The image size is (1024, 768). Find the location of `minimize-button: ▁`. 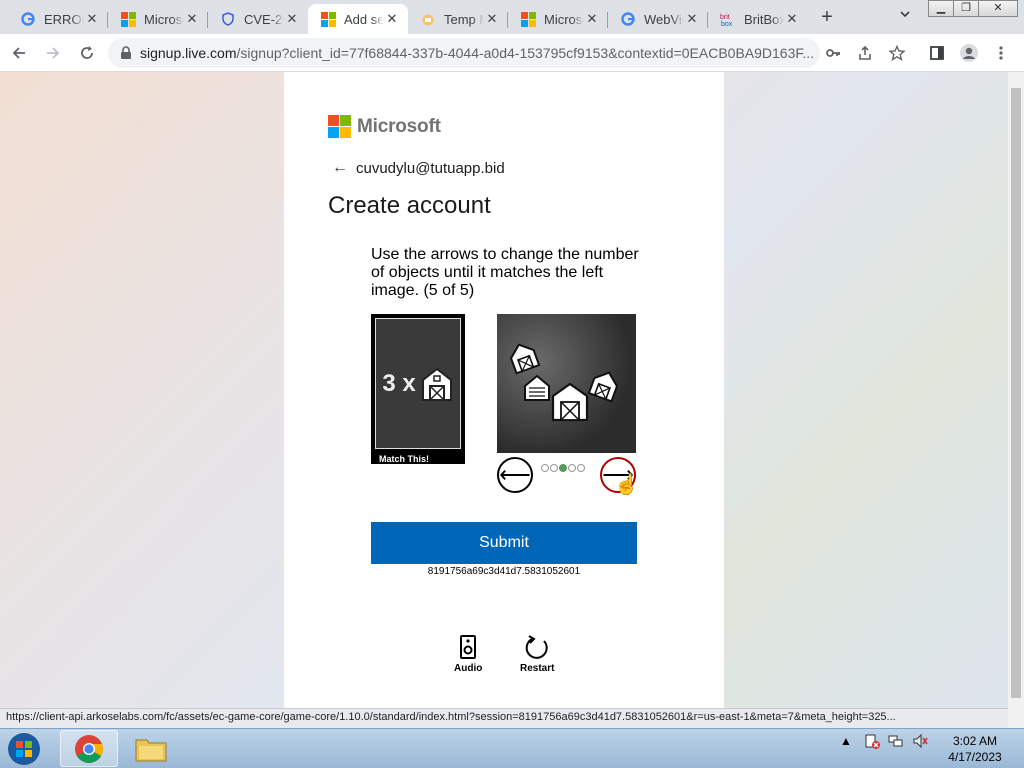

minimize-button: ▁ is located at coordinates (941, 8).